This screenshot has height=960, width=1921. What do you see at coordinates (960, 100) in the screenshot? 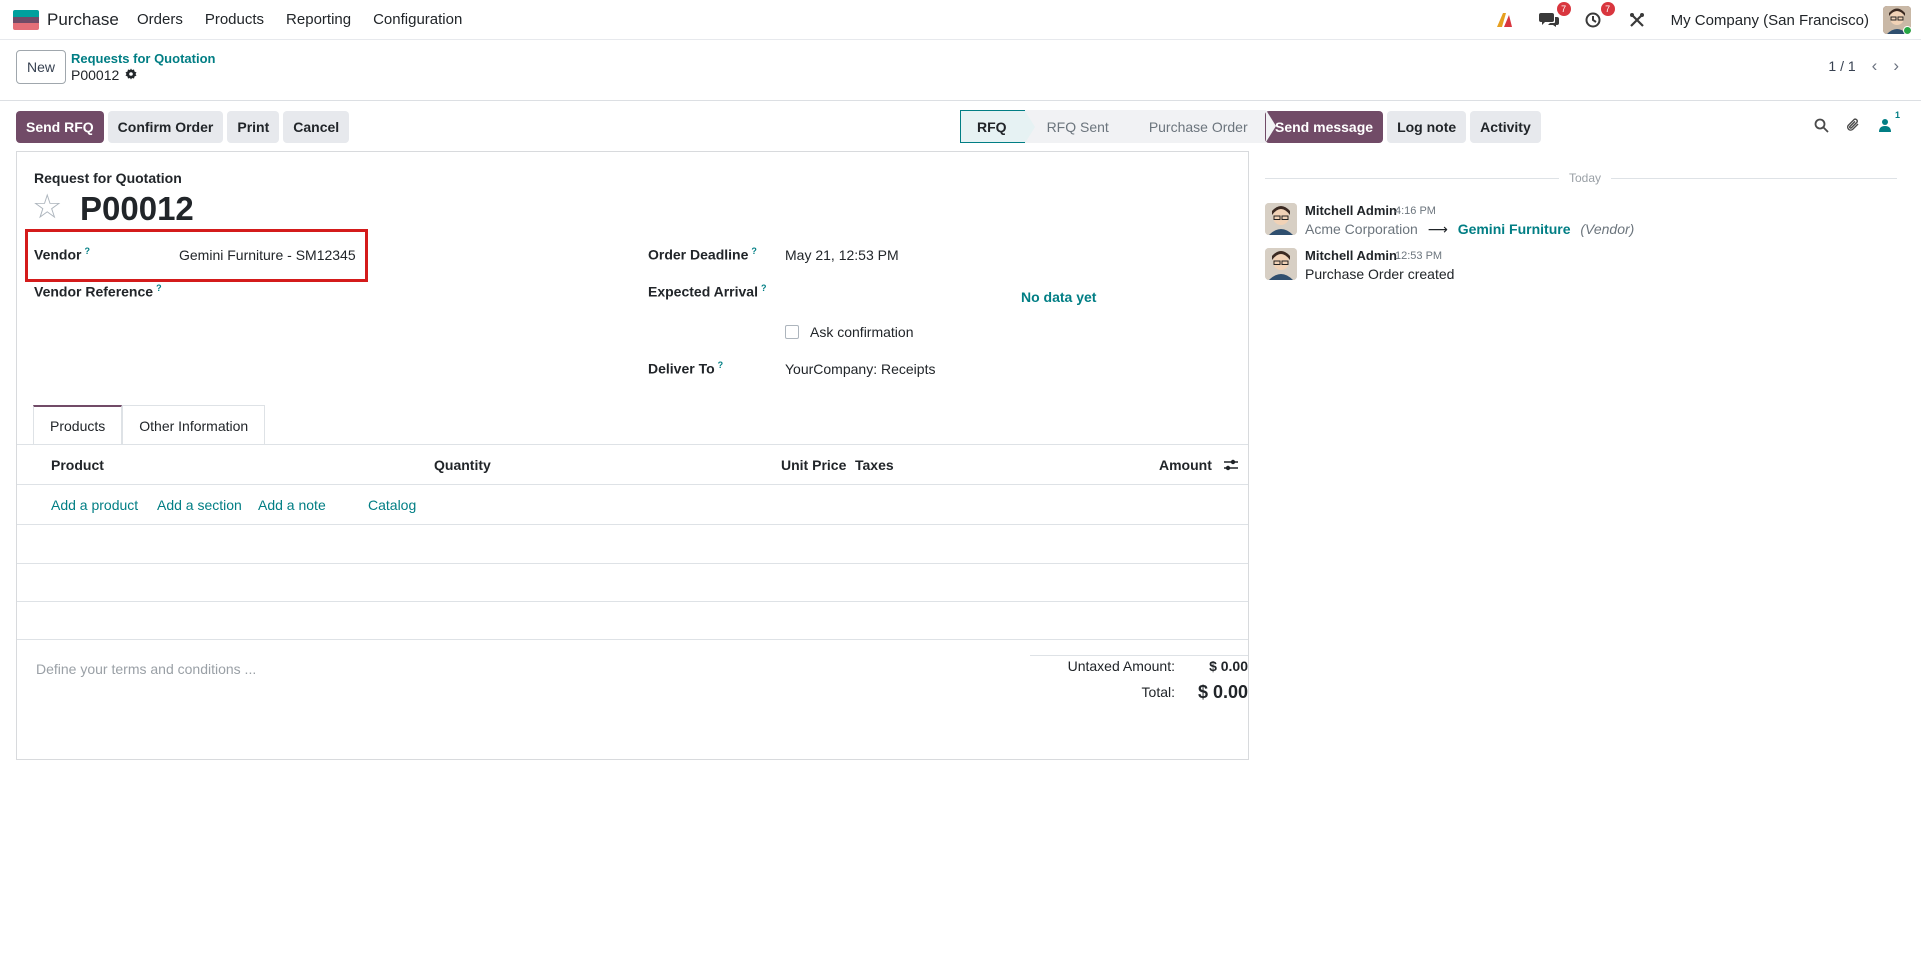
I see `control-panel-divider` at bounding box center [960, 100].